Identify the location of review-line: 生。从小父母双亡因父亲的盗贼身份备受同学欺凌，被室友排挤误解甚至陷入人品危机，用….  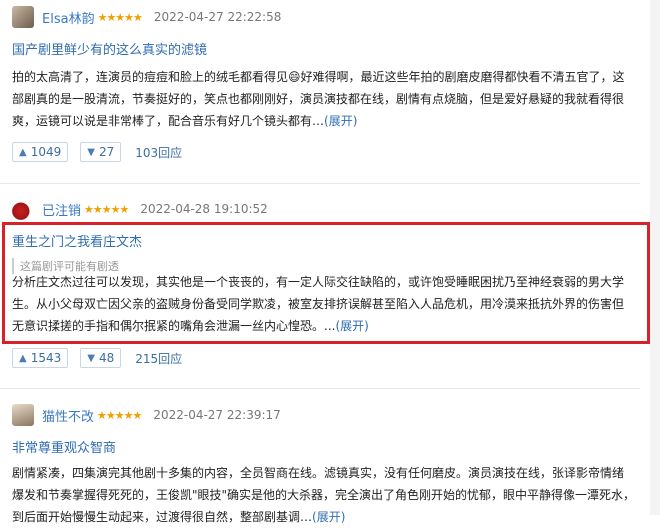
(318, 304).